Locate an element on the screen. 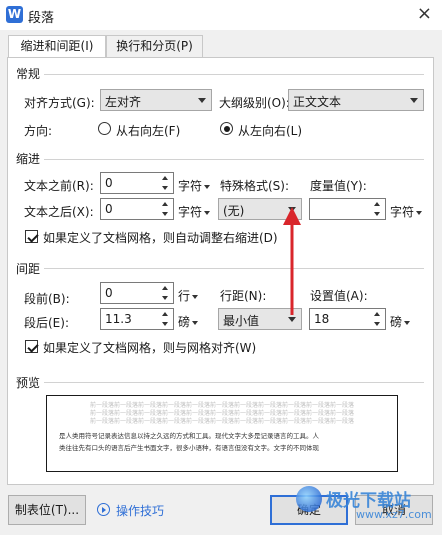  watermark-logo-icon is located at coordinates (309, 499).